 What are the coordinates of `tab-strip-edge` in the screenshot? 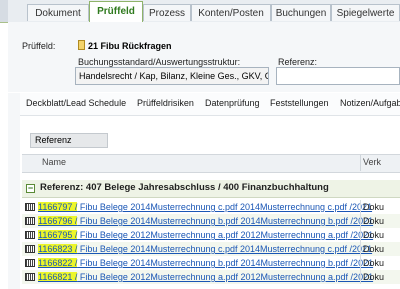 It's located at (4, 11).